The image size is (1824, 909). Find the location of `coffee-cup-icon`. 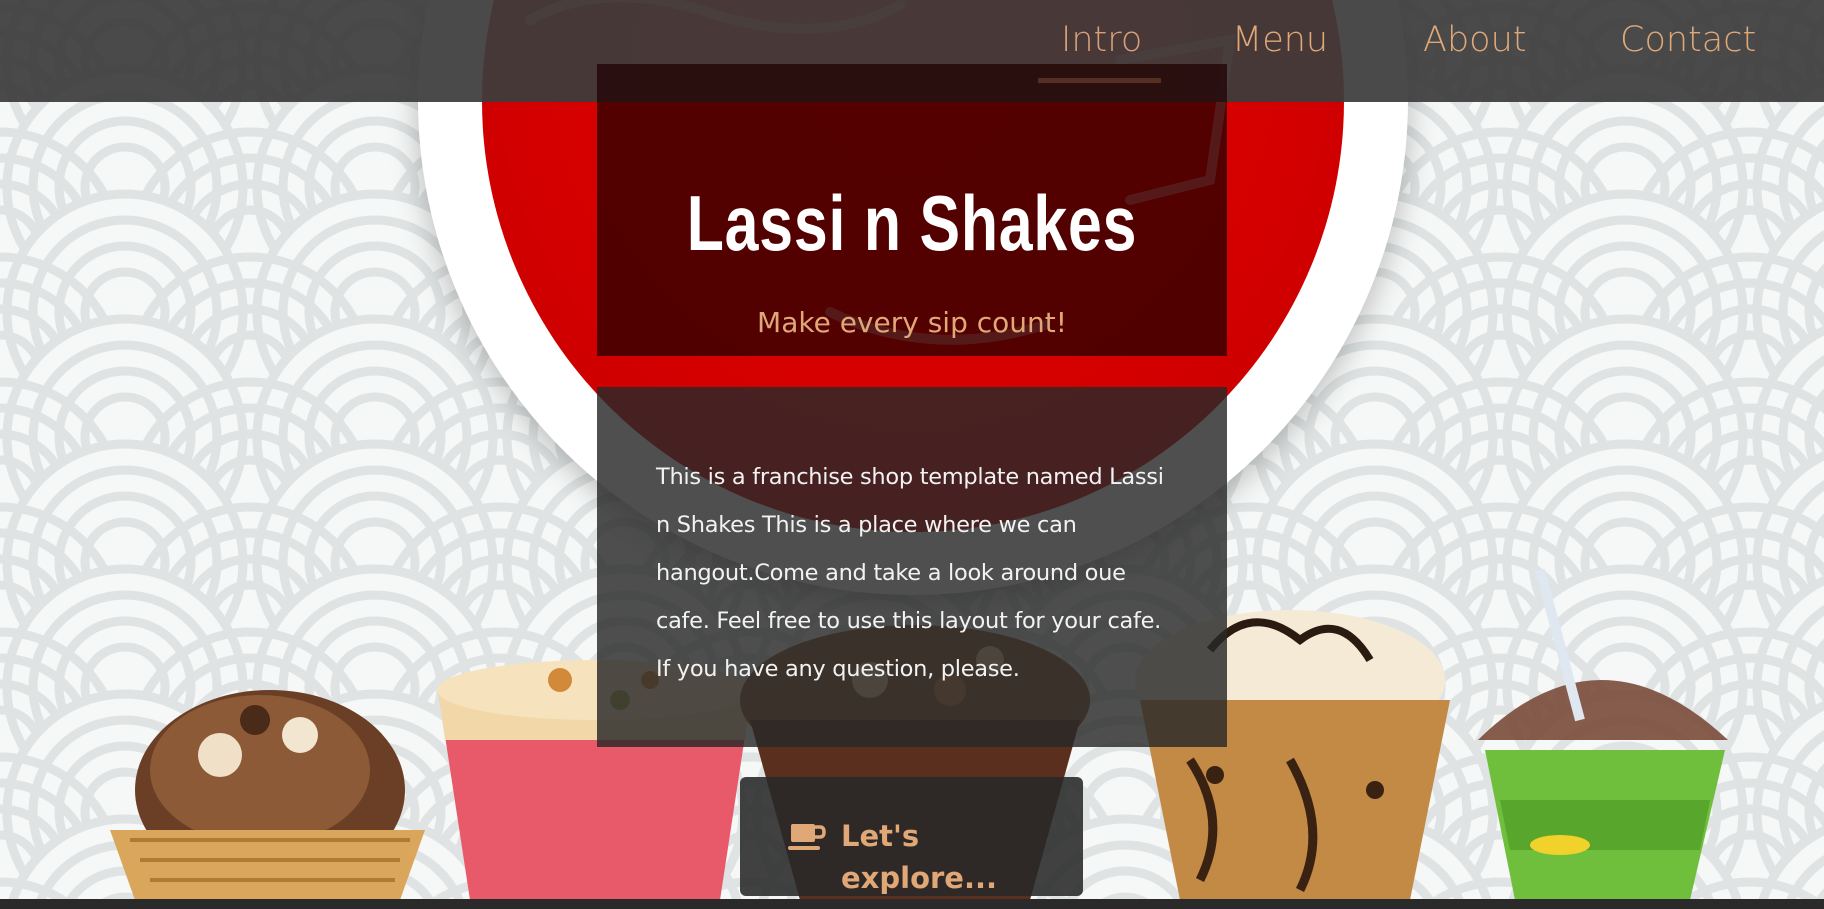

coffee-cup-icon is located at coordinates (807, 837).